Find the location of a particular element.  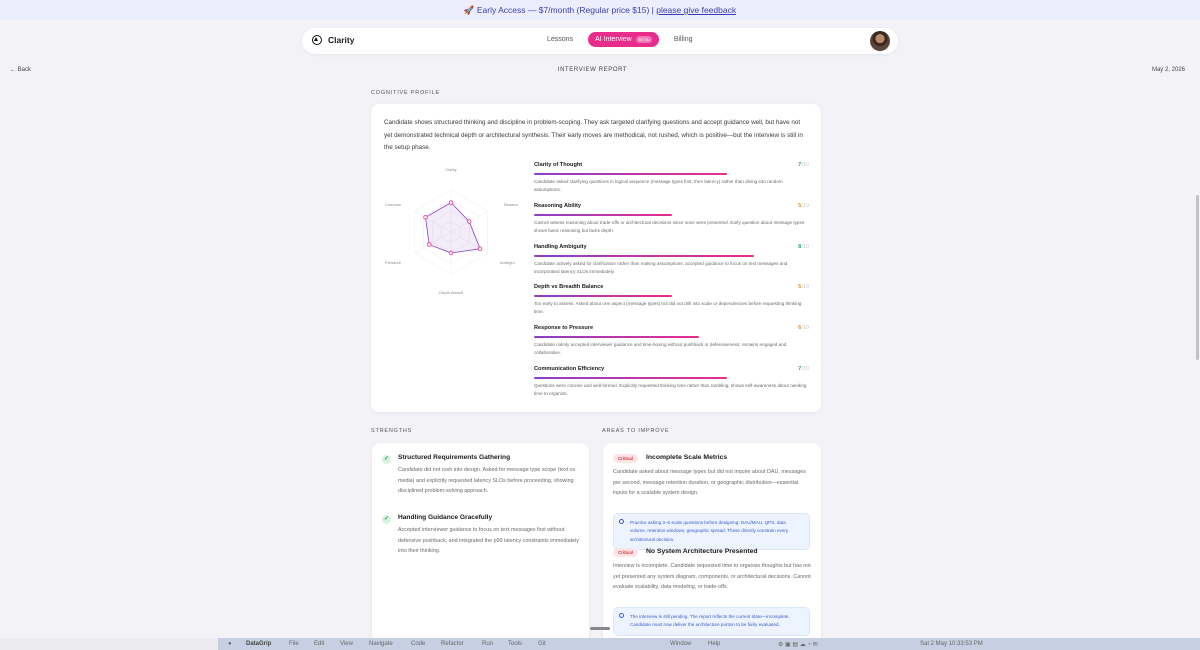

menu-view: View is located at coordinates (346, 644).